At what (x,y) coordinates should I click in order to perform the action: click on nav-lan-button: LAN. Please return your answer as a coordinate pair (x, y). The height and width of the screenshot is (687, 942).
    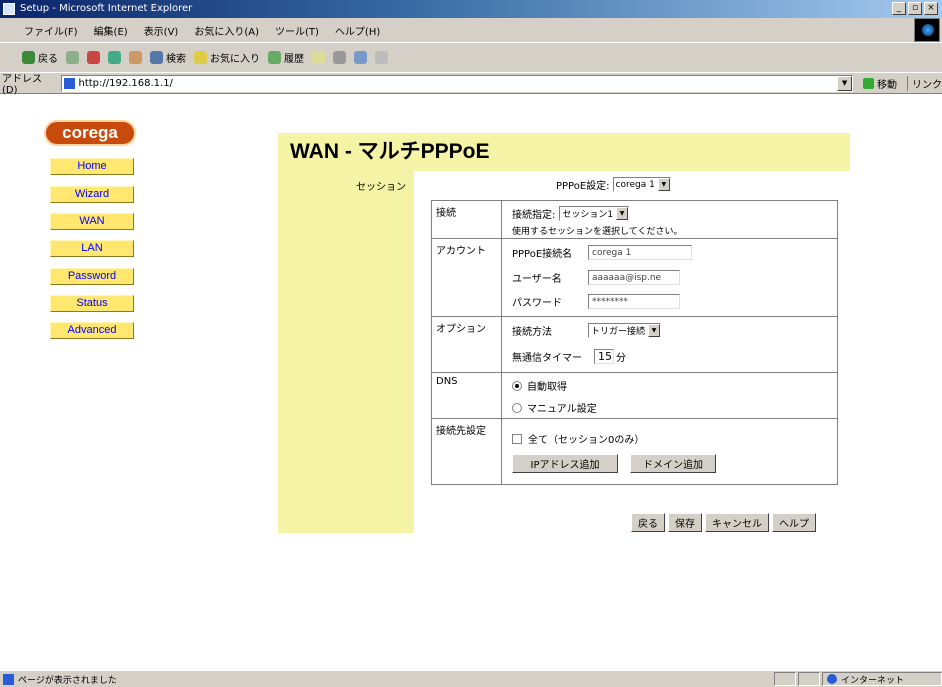
    Looking at the image, I should click on (92, 248).